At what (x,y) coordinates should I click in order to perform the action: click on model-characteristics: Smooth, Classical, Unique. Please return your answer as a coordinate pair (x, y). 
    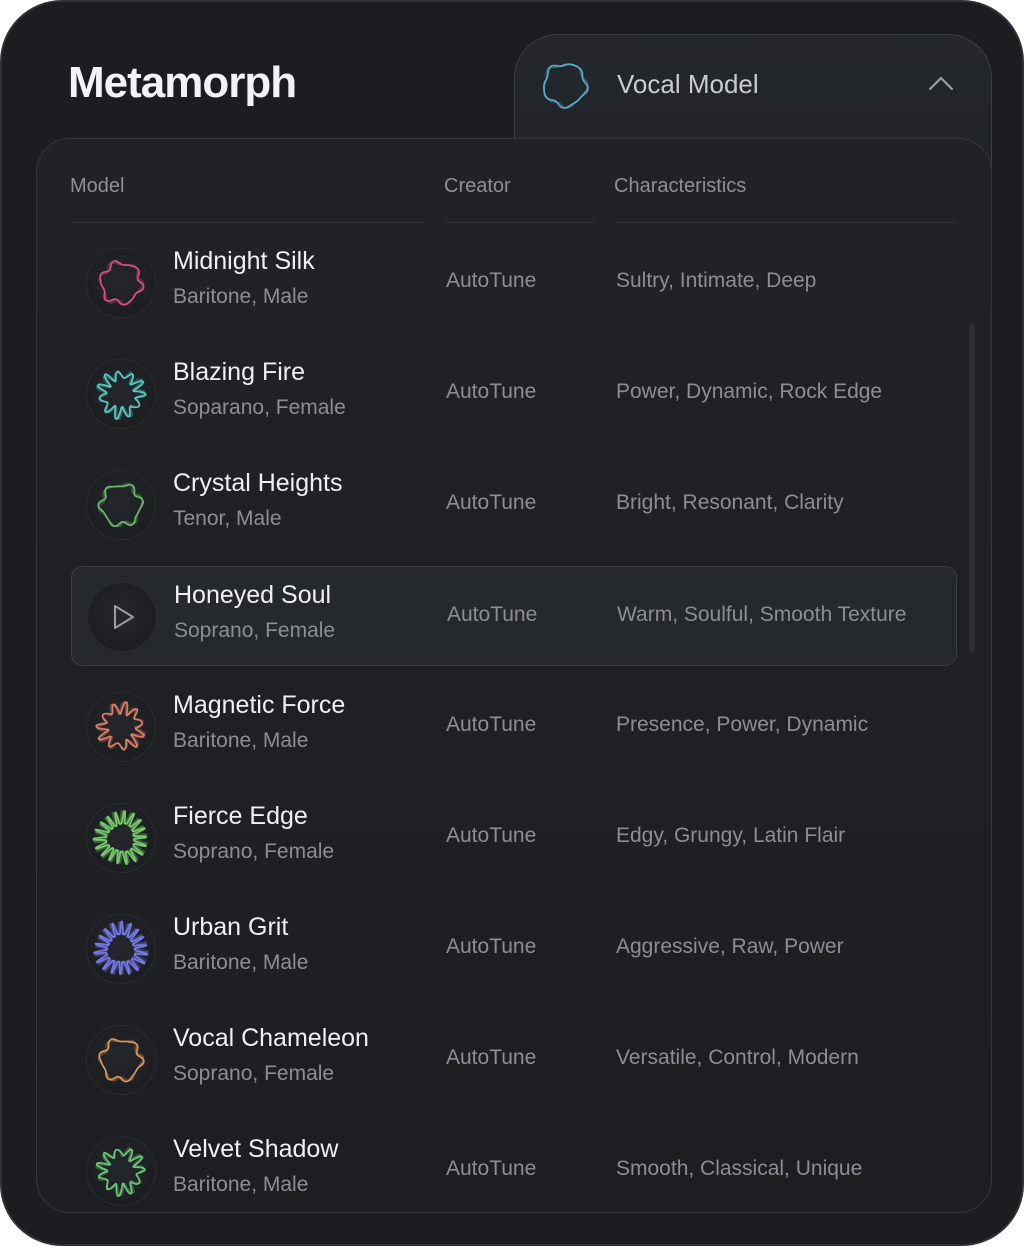
    Looking at the image, I should click on (739, 1168).